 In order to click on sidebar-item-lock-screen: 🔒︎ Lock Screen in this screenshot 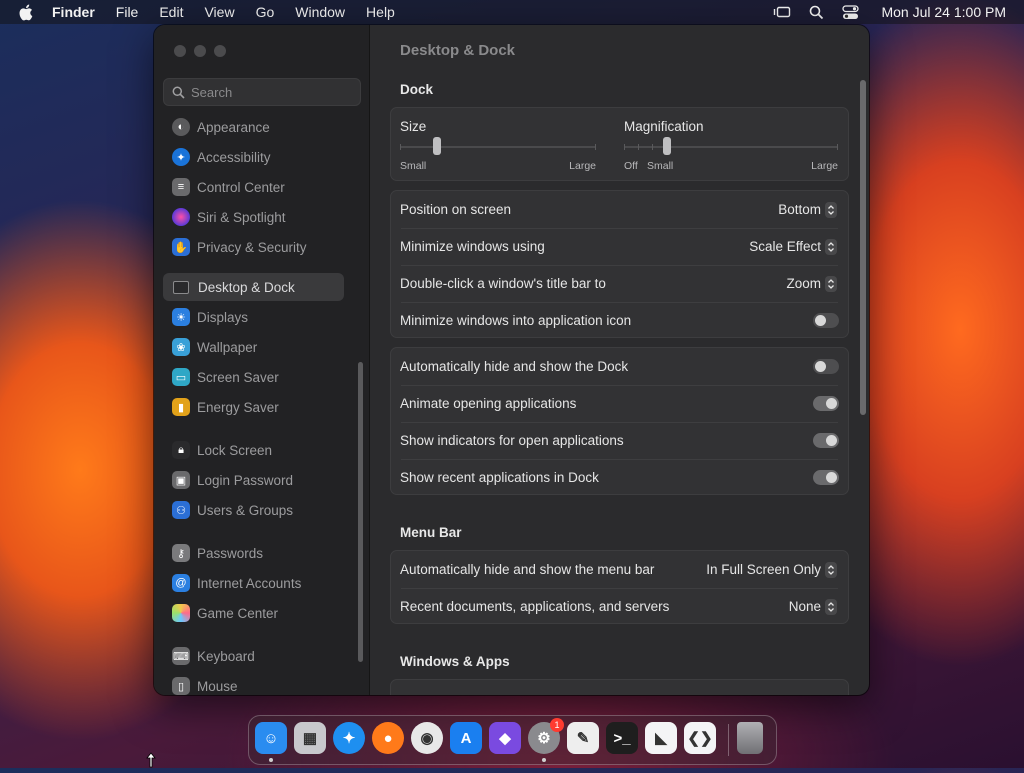, I will do `click(253, 450)`.